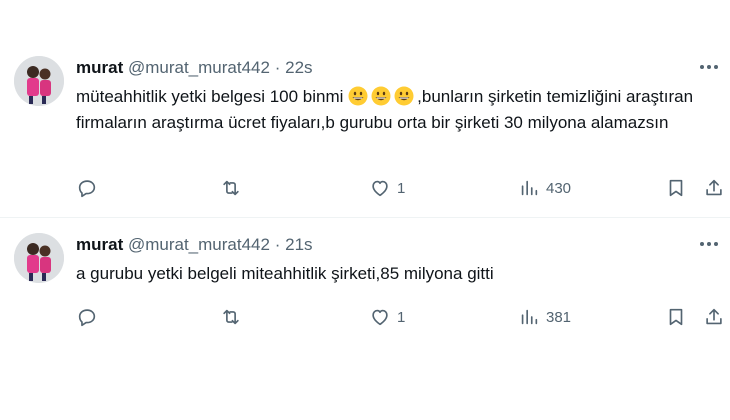  What do you see at coordinates (559, 188) in the screenshot?
I see `view-count: 430` at bounding box center [559, 188].